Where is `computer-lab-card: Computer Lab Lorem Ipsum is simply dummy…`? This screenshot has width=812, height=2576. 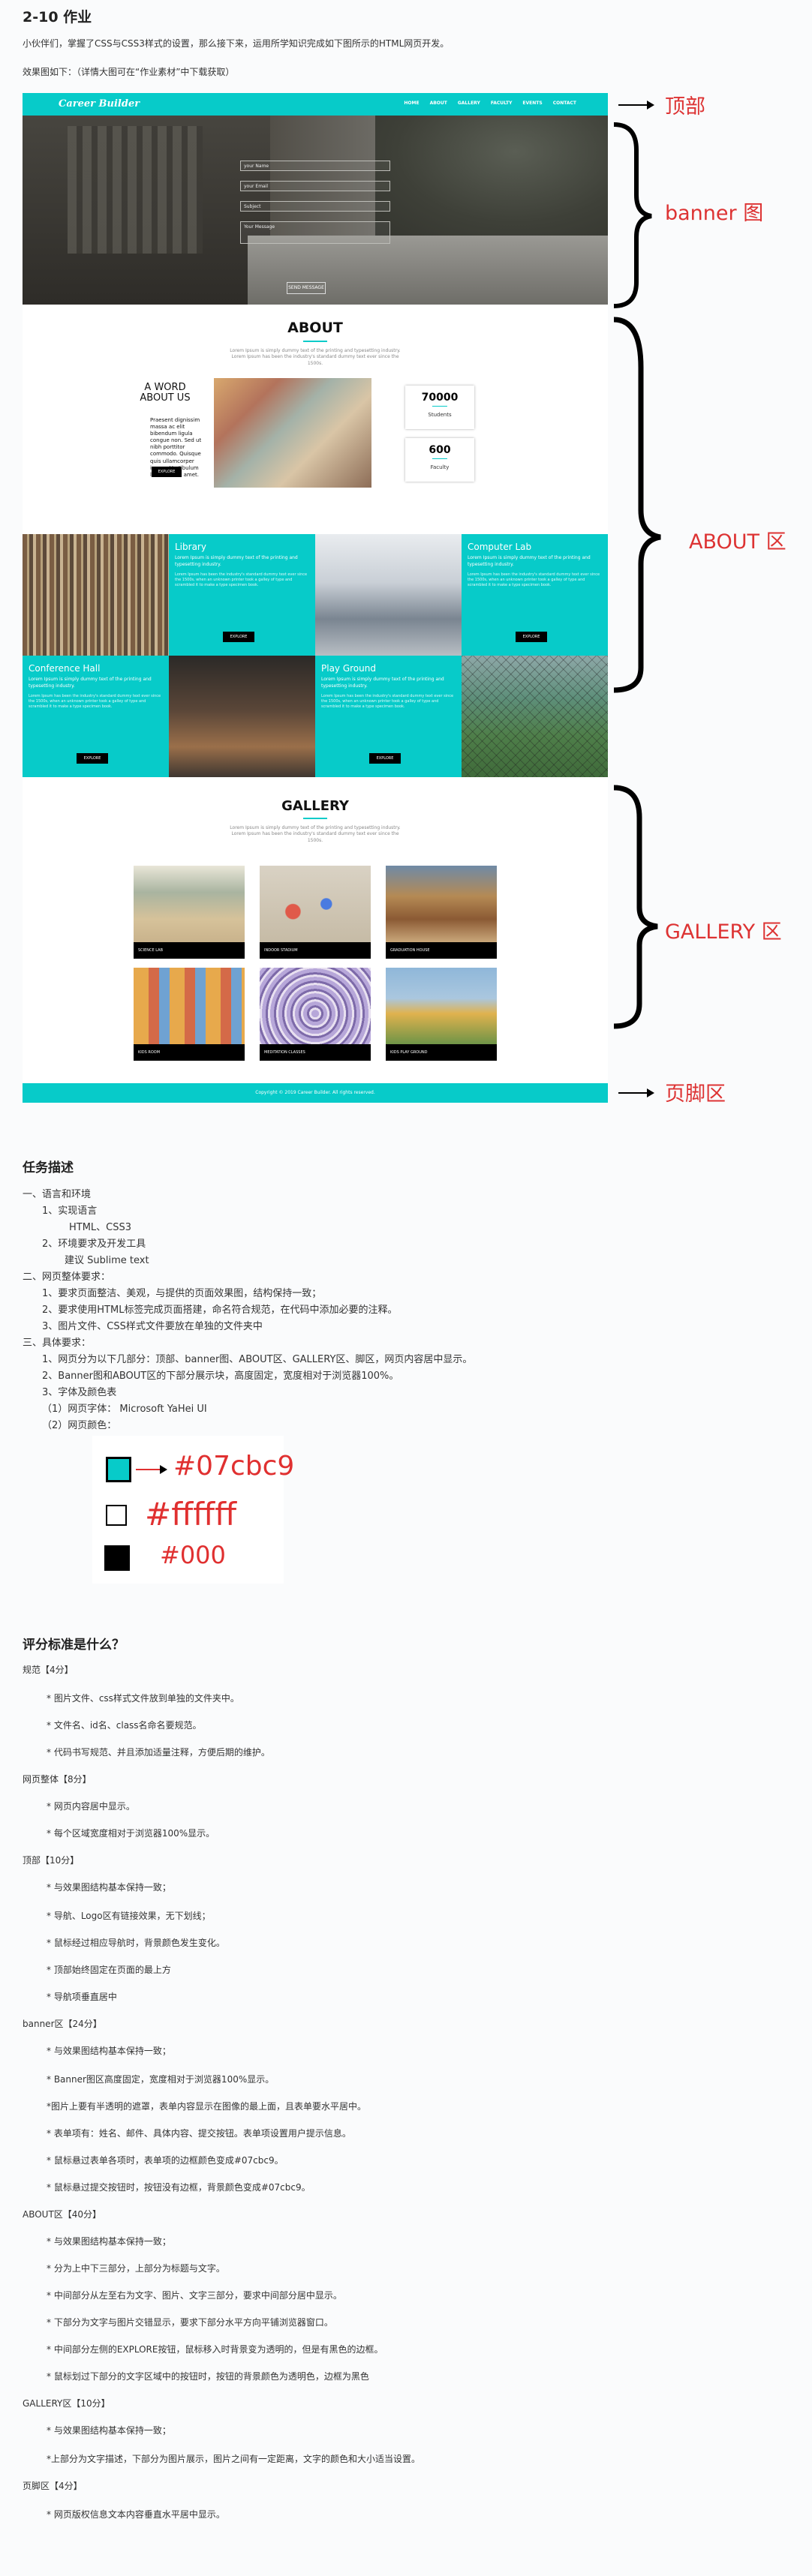 computer-lab-card: Computer Lab Lorem Ipsum is simply dummy… is located at coordinates (535, 595).